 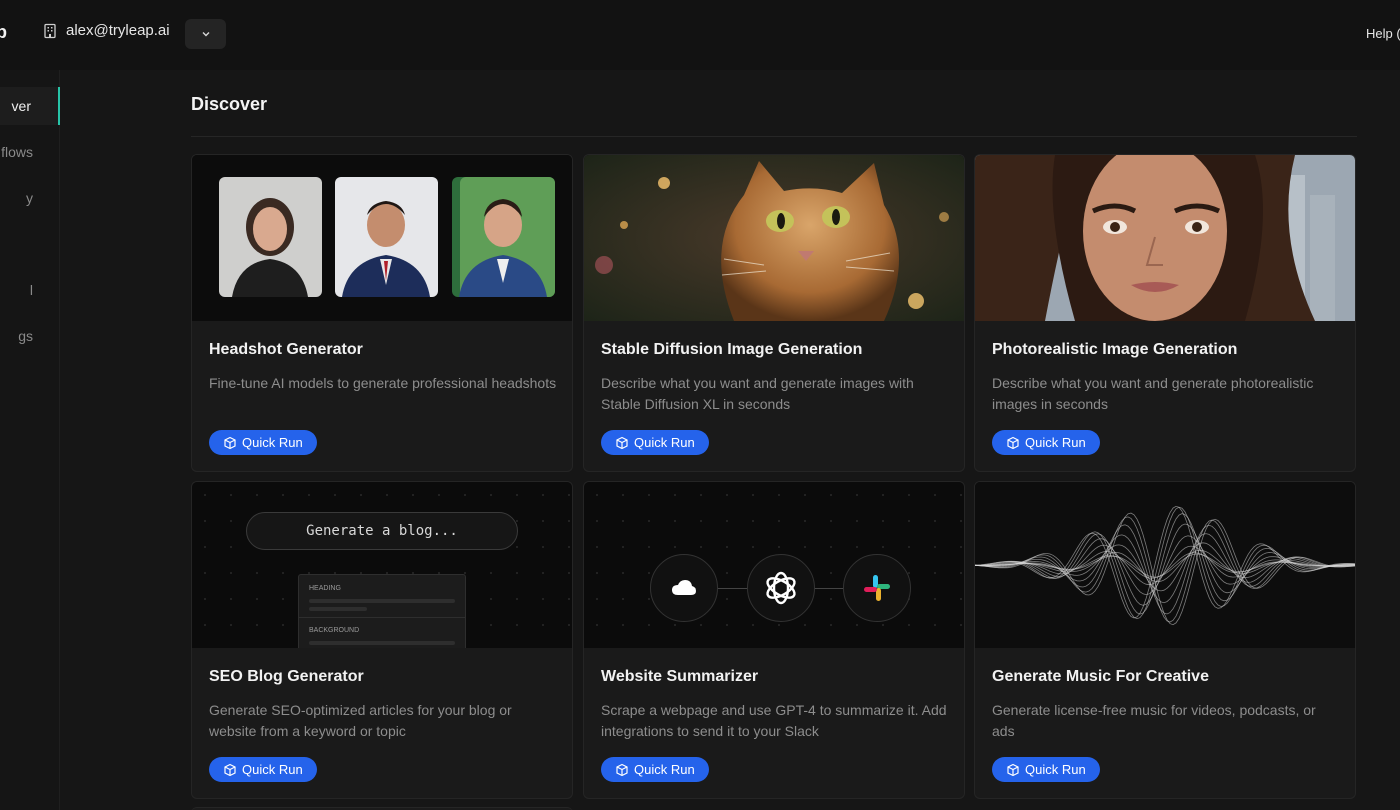 I want to click on card-title: SEO Blog Generator, so click(x=286, y=676).